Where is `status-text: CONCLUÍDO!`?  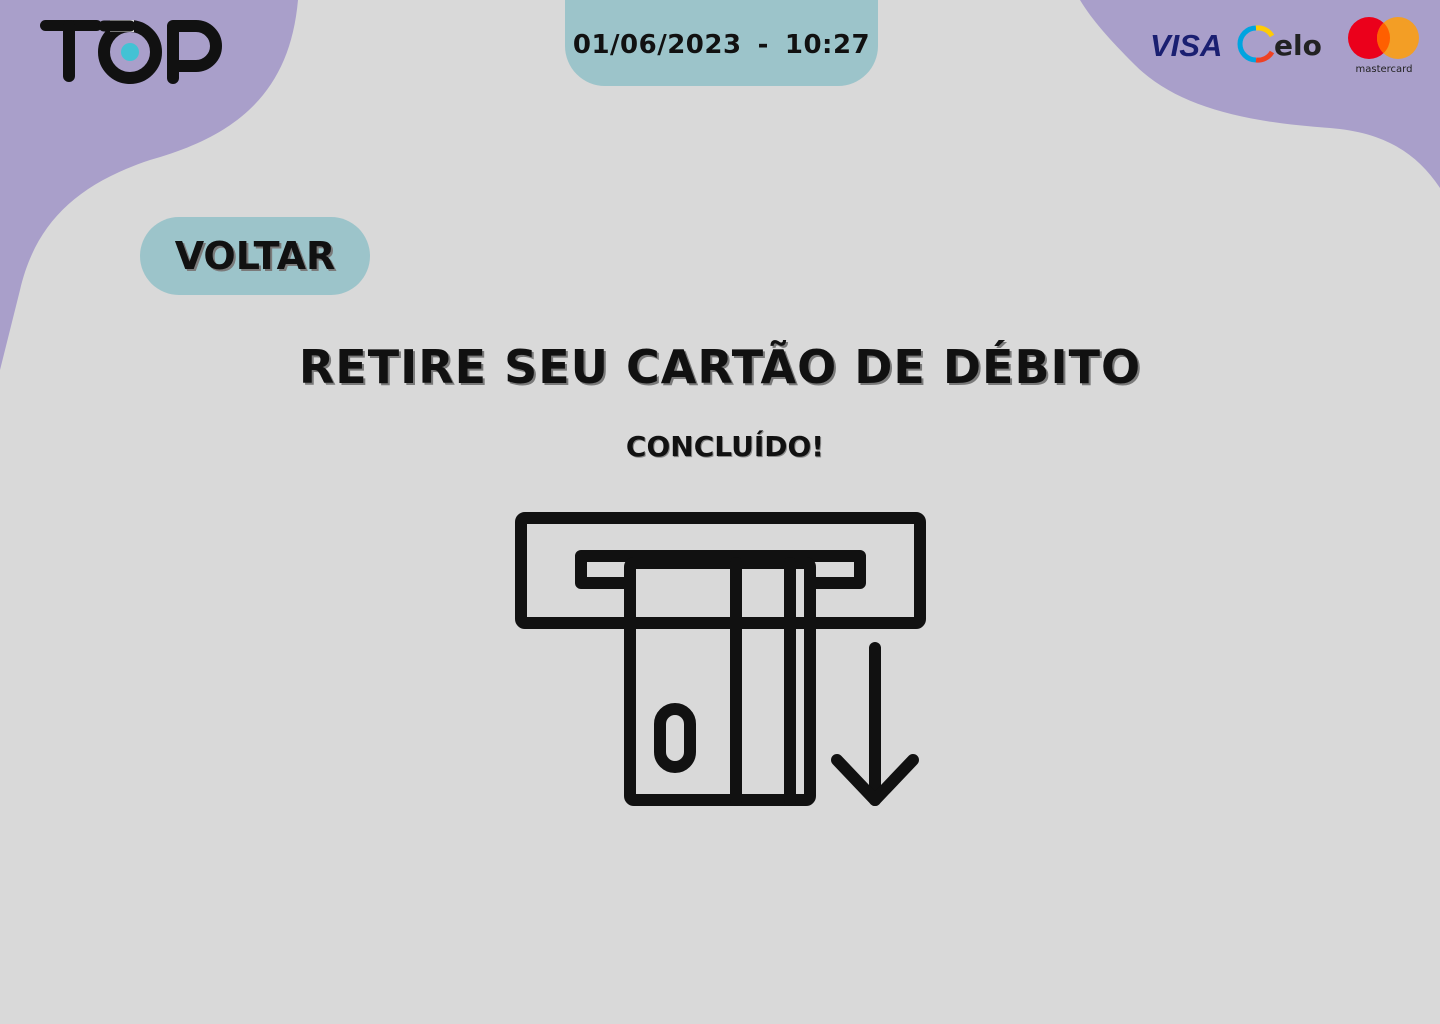 status-text: CONCLUÍDO! is located at coordinates (725, 446).